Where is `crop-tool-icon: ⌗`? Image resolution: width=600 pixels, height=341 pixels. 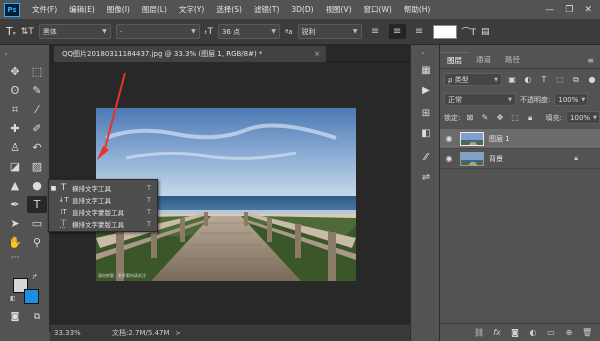
crop-tool-icon: ⌗ is located at coordinates (15, 109).